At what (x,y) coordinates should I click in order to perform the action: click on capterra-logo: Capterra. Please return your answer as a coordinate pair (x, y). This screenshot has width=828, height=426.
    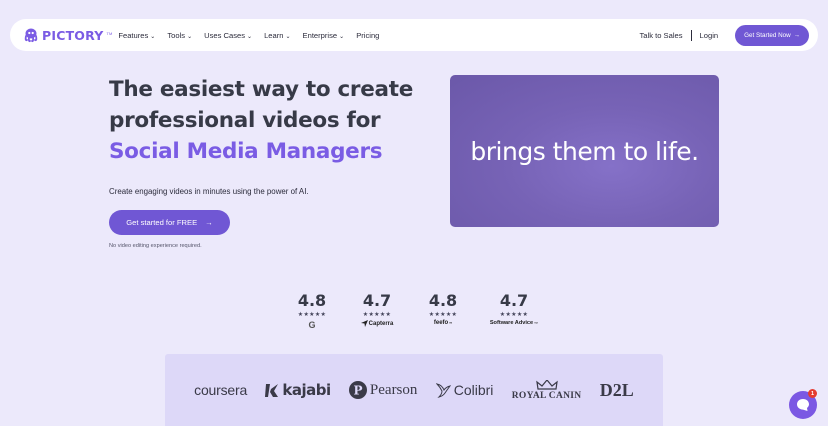
    Looking at the image, I should click on (377, 323).